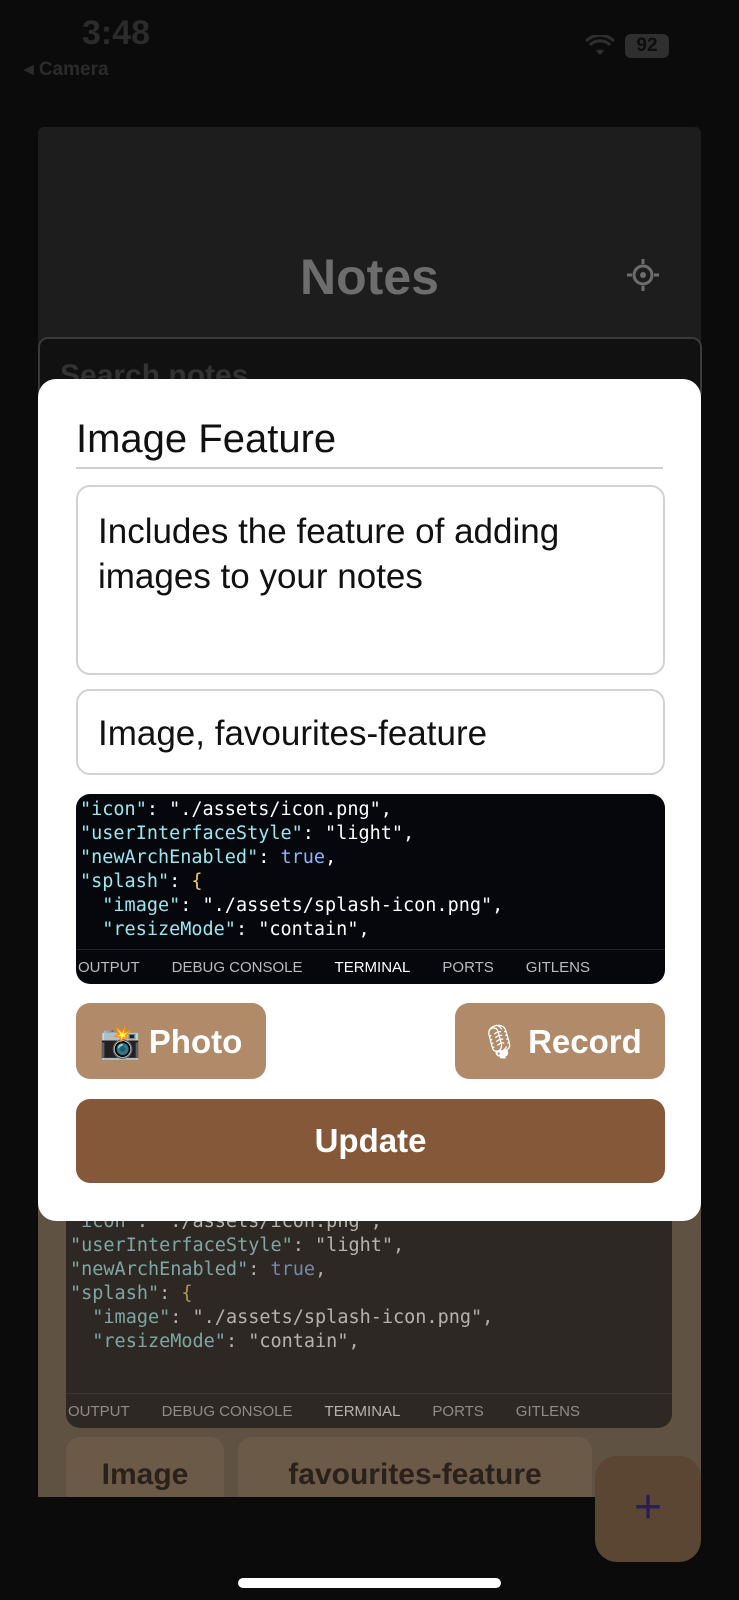 The width and height of the screenshot is (739, 1600). Describe the element at coordinates (66, 69) in the screenshot. I see `back-to-camera-link: ◂ Camera` at that location.